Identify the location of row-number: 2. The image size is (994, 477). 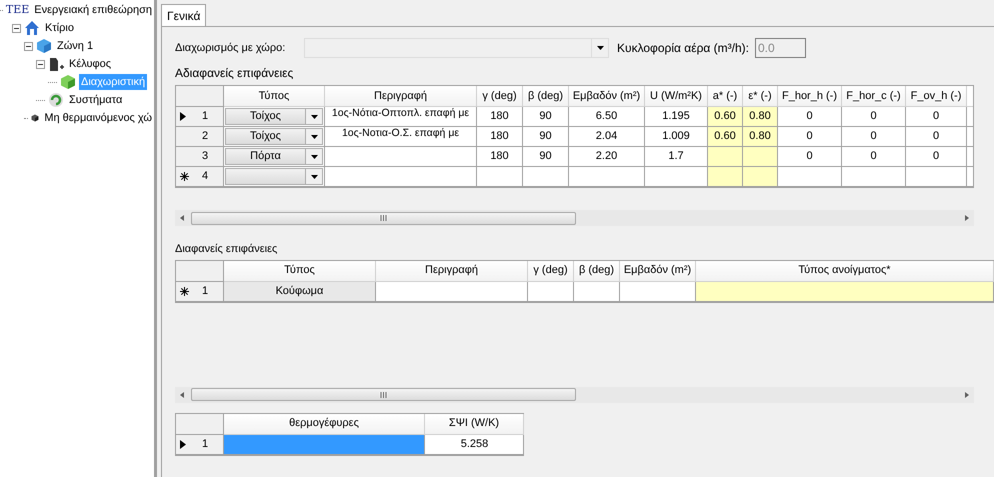
(205, 136).